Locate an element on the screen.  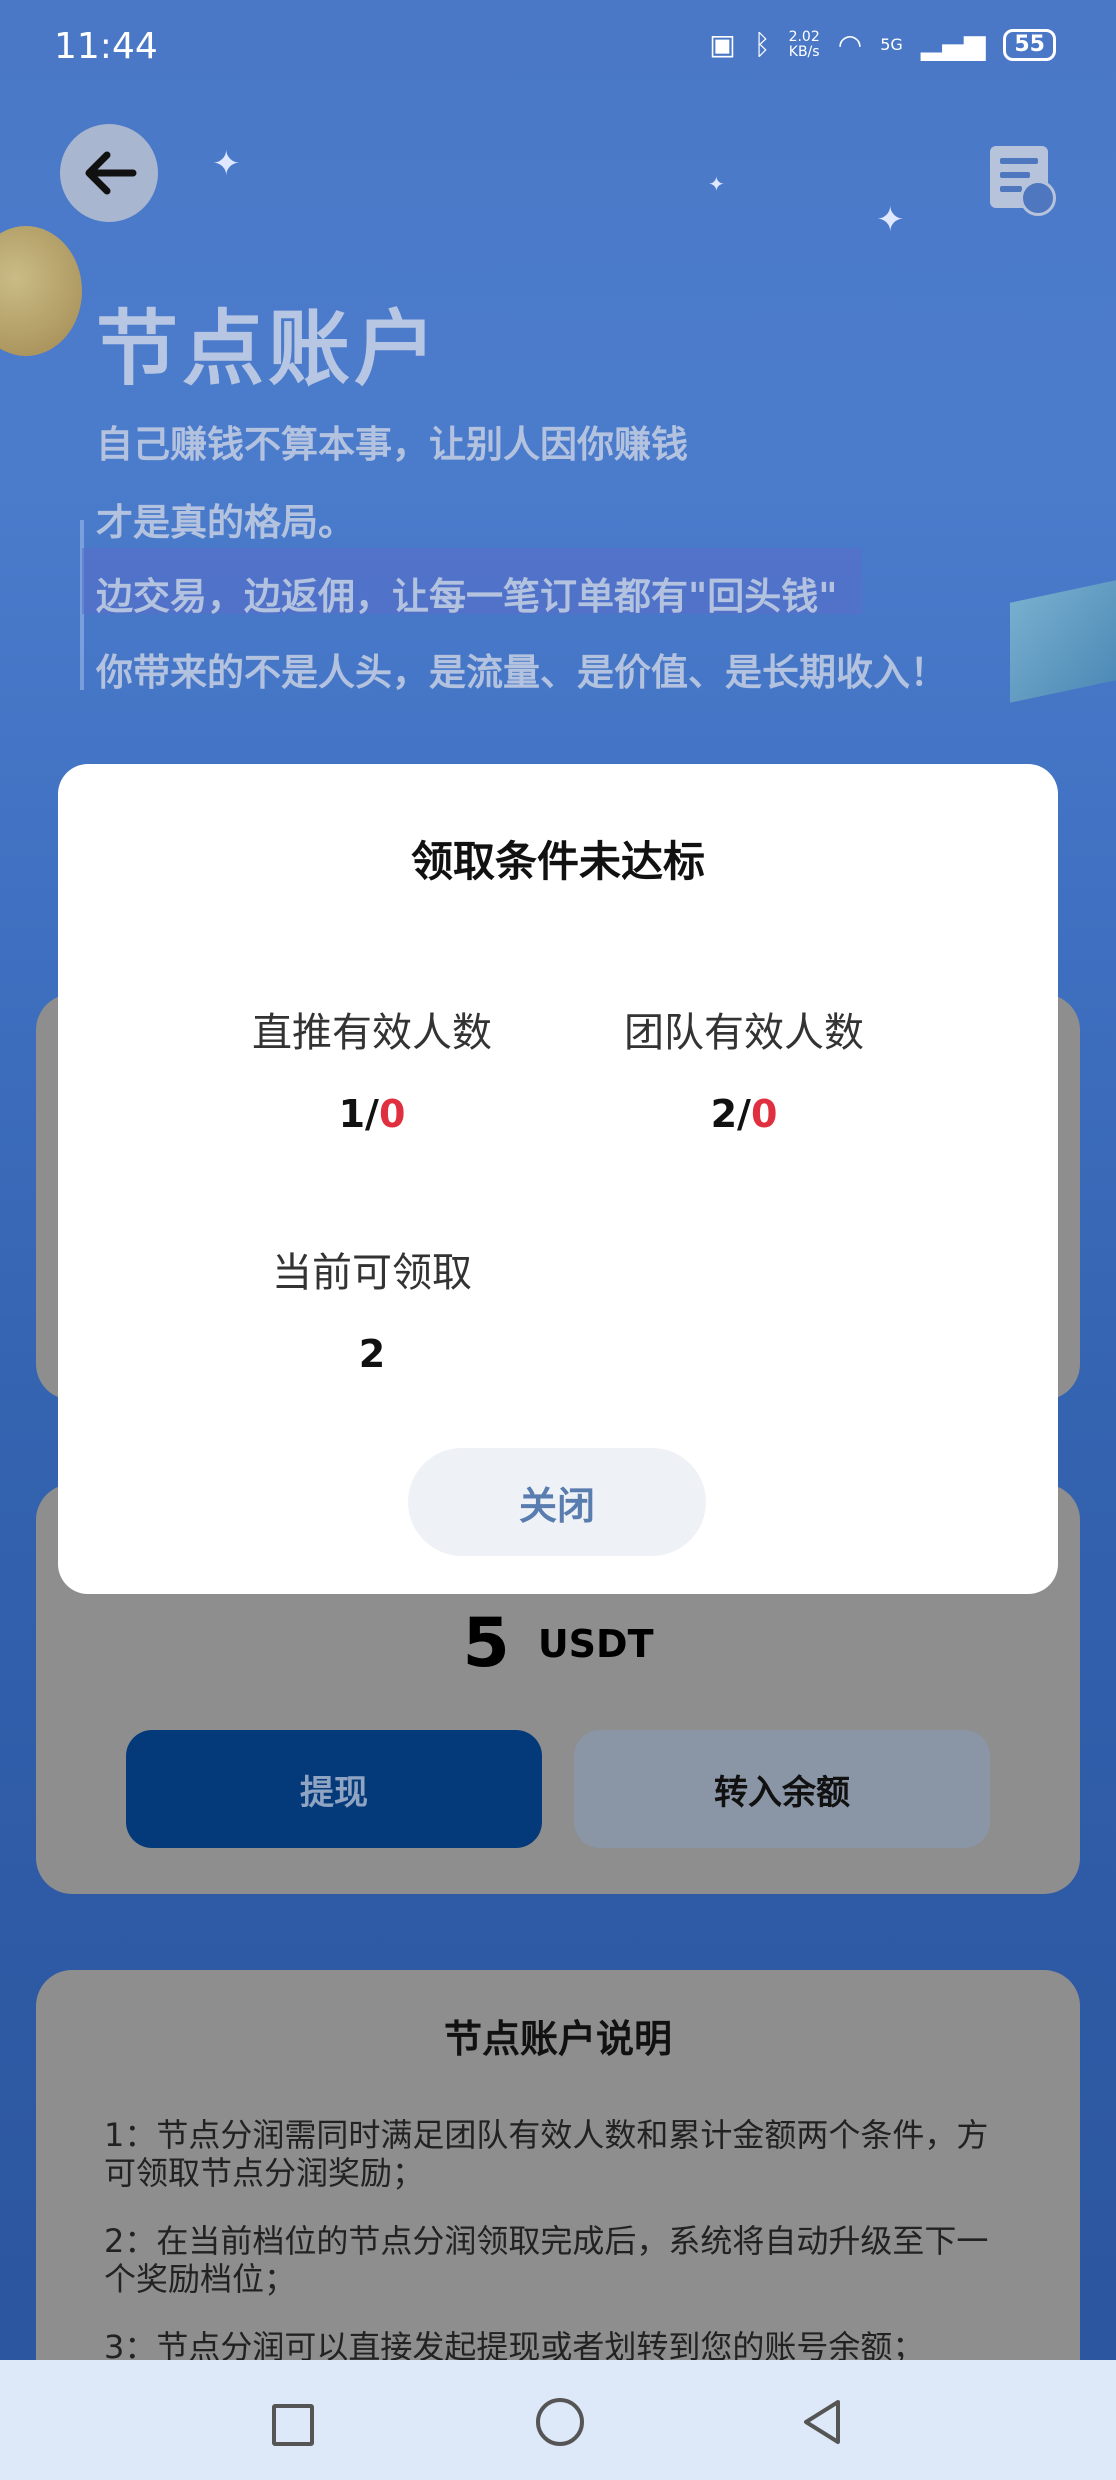
direct-referrals-stat: 直推有效人数 1/0 is located at coordinates (372, 1068).